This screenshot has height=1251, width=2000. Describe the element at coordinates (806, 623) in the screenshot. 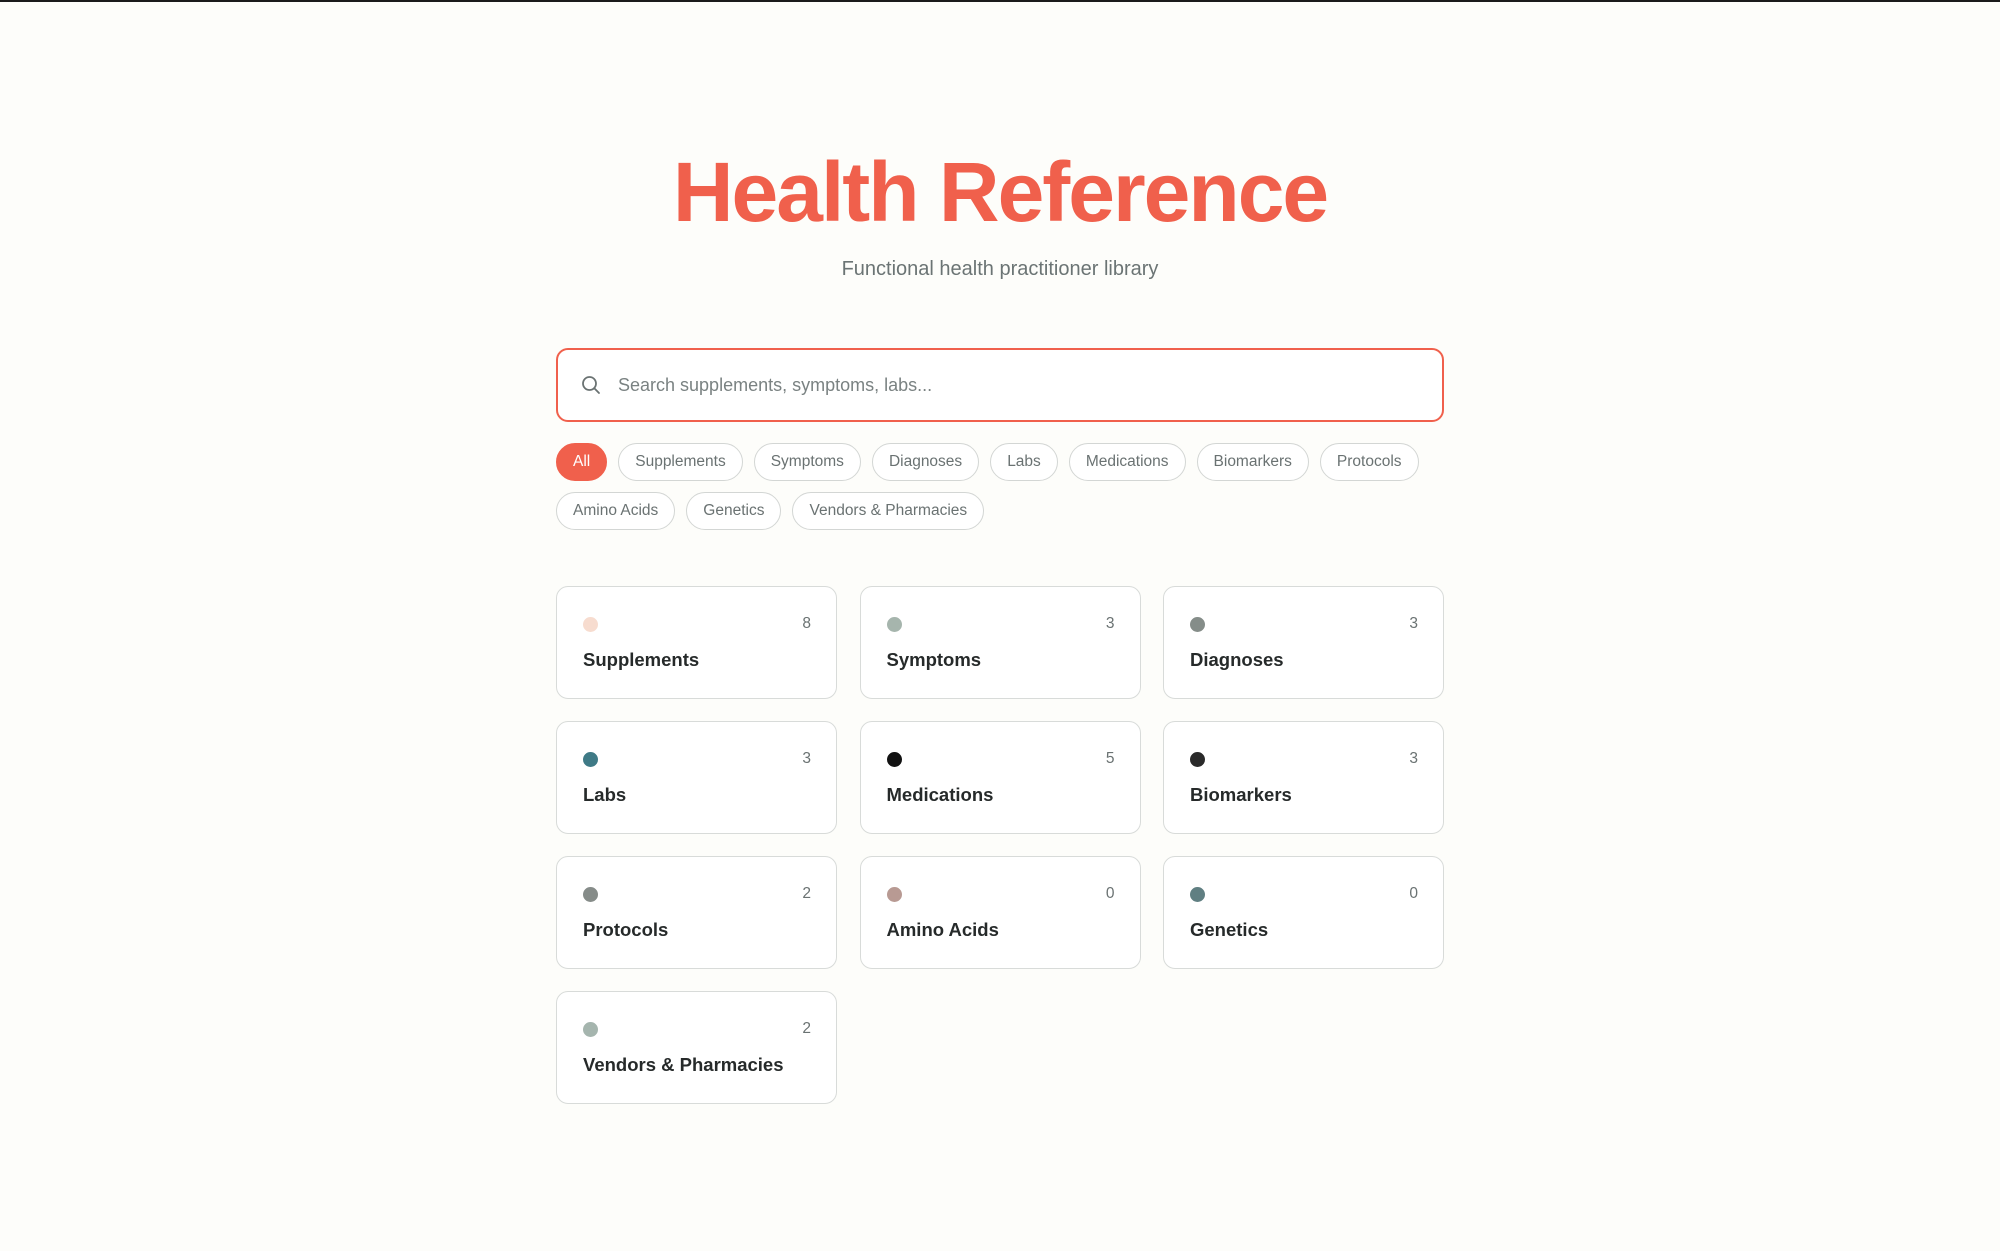

I see `category-count: 8` at that location.